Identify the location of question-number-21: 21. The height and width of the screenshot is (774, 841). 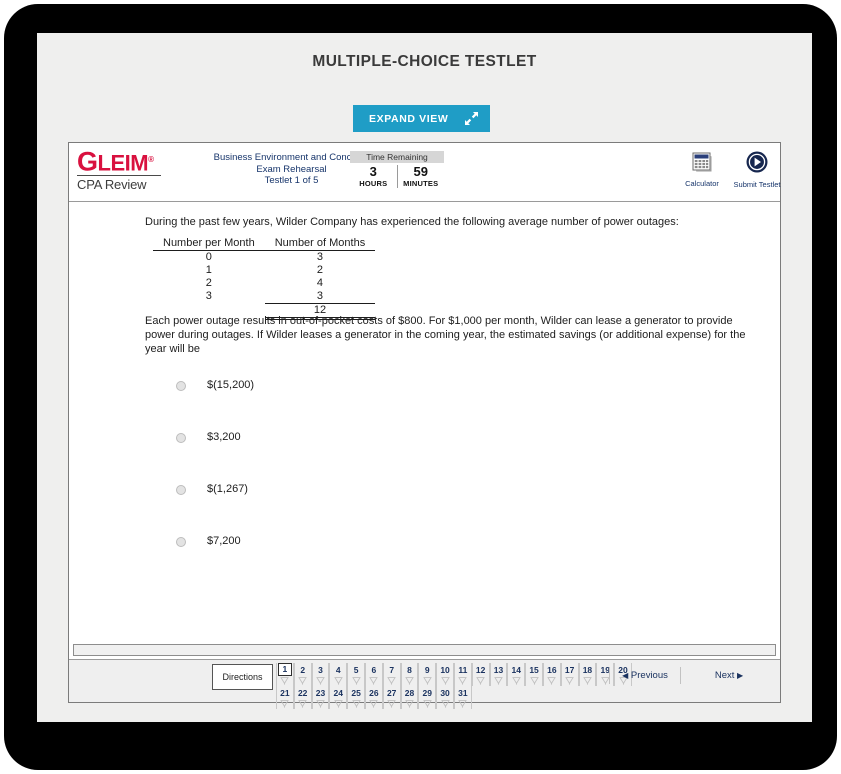
(285, 697).